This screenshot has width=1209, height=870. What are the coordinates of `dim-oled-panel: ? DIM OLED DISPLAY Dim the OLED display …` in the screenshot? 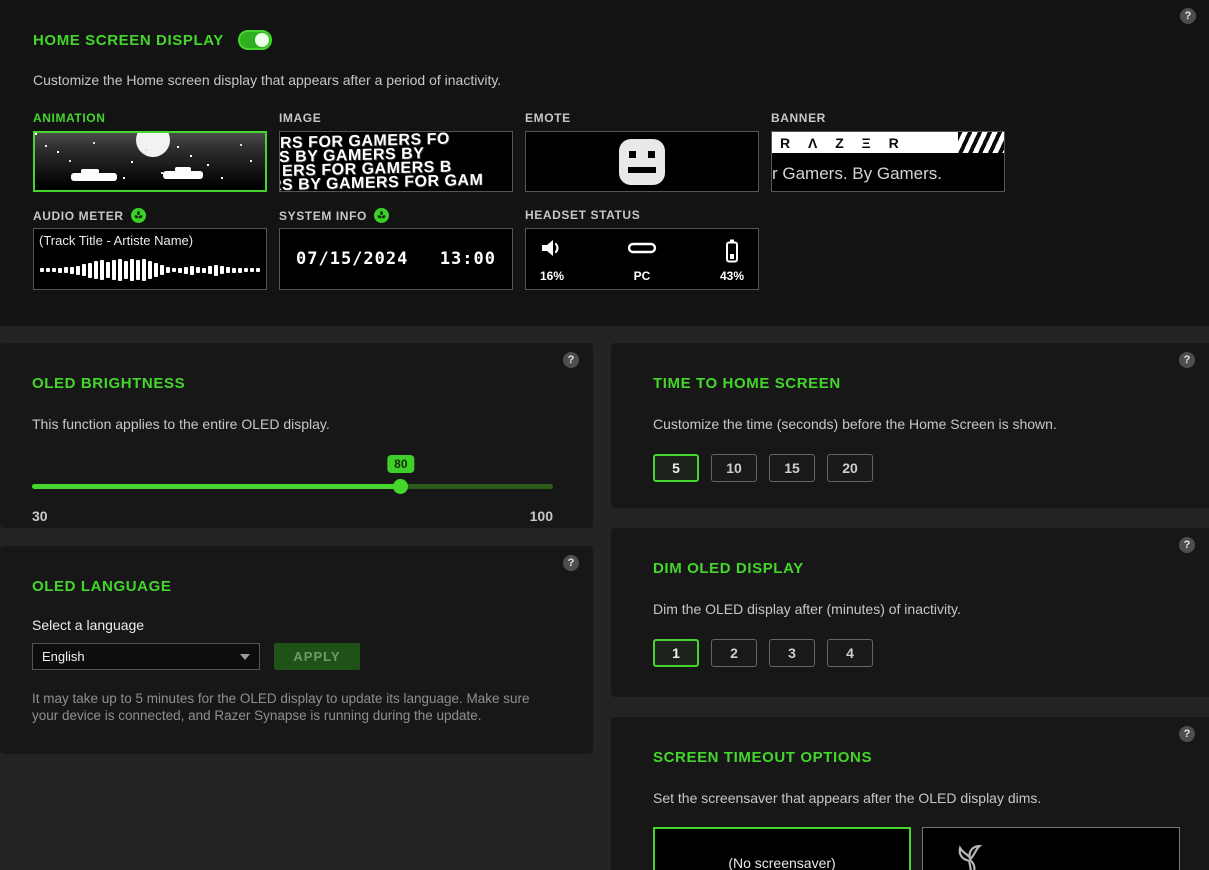 It's located at (910, 612).